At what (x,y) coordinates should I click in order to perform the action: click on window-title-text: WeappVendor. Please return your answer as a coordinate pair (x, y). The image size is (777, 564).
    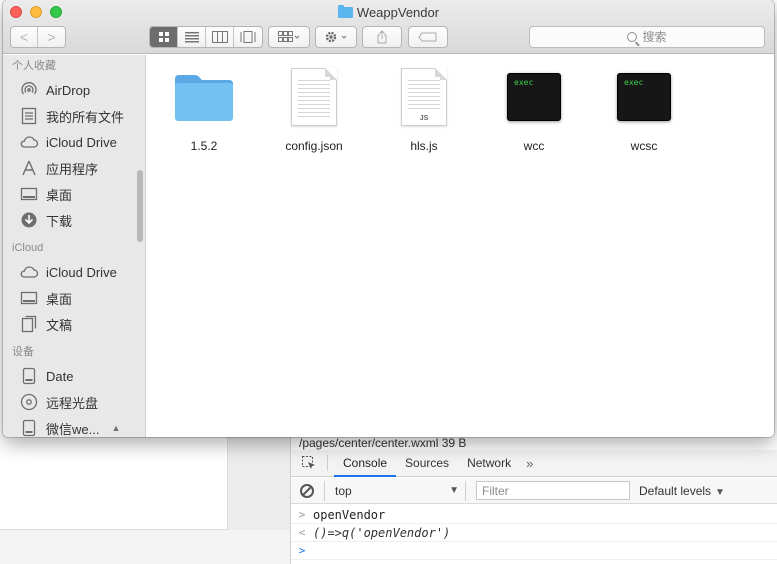
    Looking at the image, I should click on (398, 12).